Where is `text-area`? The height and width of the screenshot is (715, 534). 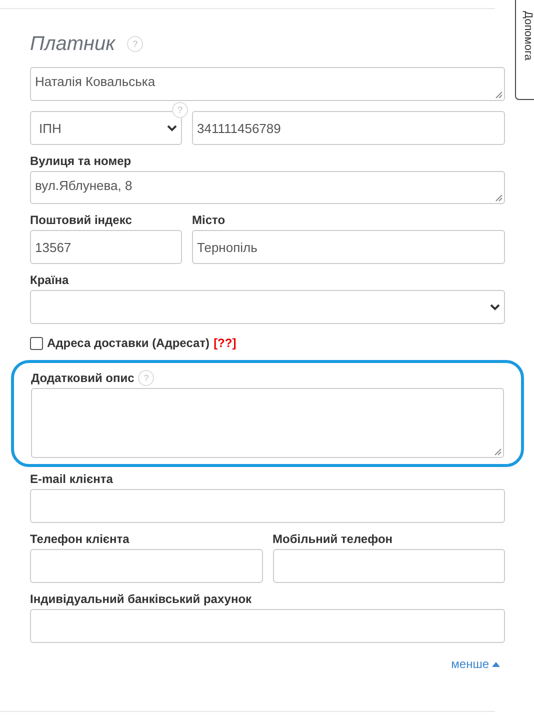 text-area is located at coordinates (267, 423).